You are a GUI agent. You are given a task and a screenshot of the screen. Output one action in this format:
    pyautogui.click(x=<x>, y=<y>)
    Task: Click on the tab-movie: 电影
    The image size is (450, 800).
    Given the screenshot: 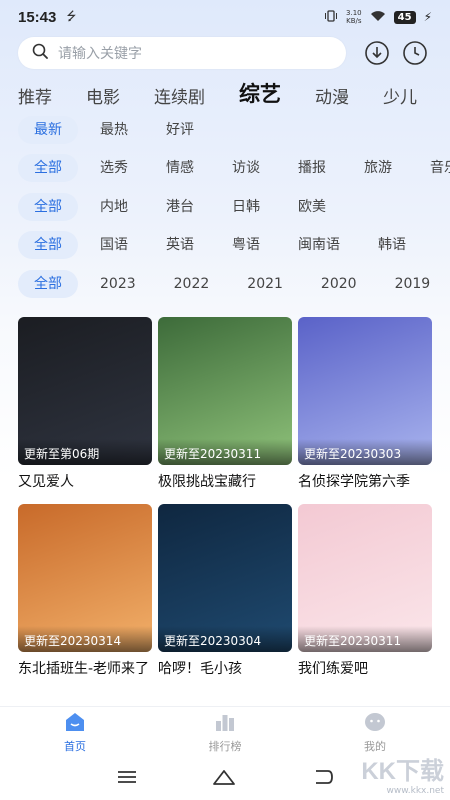 What is the action you would take?
    pyautogui.click(x=103, y=95)
    